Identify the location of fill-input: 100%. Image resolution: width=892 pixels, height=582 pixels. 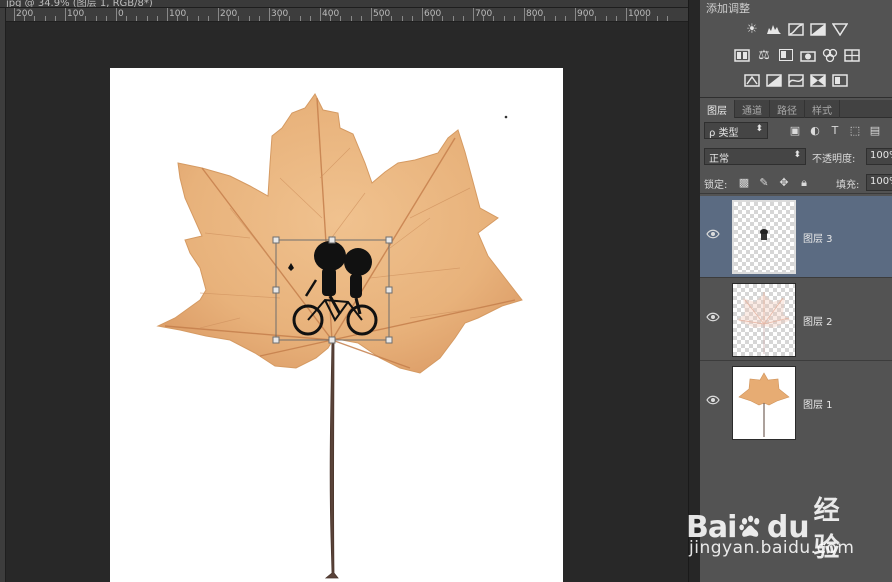
(879, 182).